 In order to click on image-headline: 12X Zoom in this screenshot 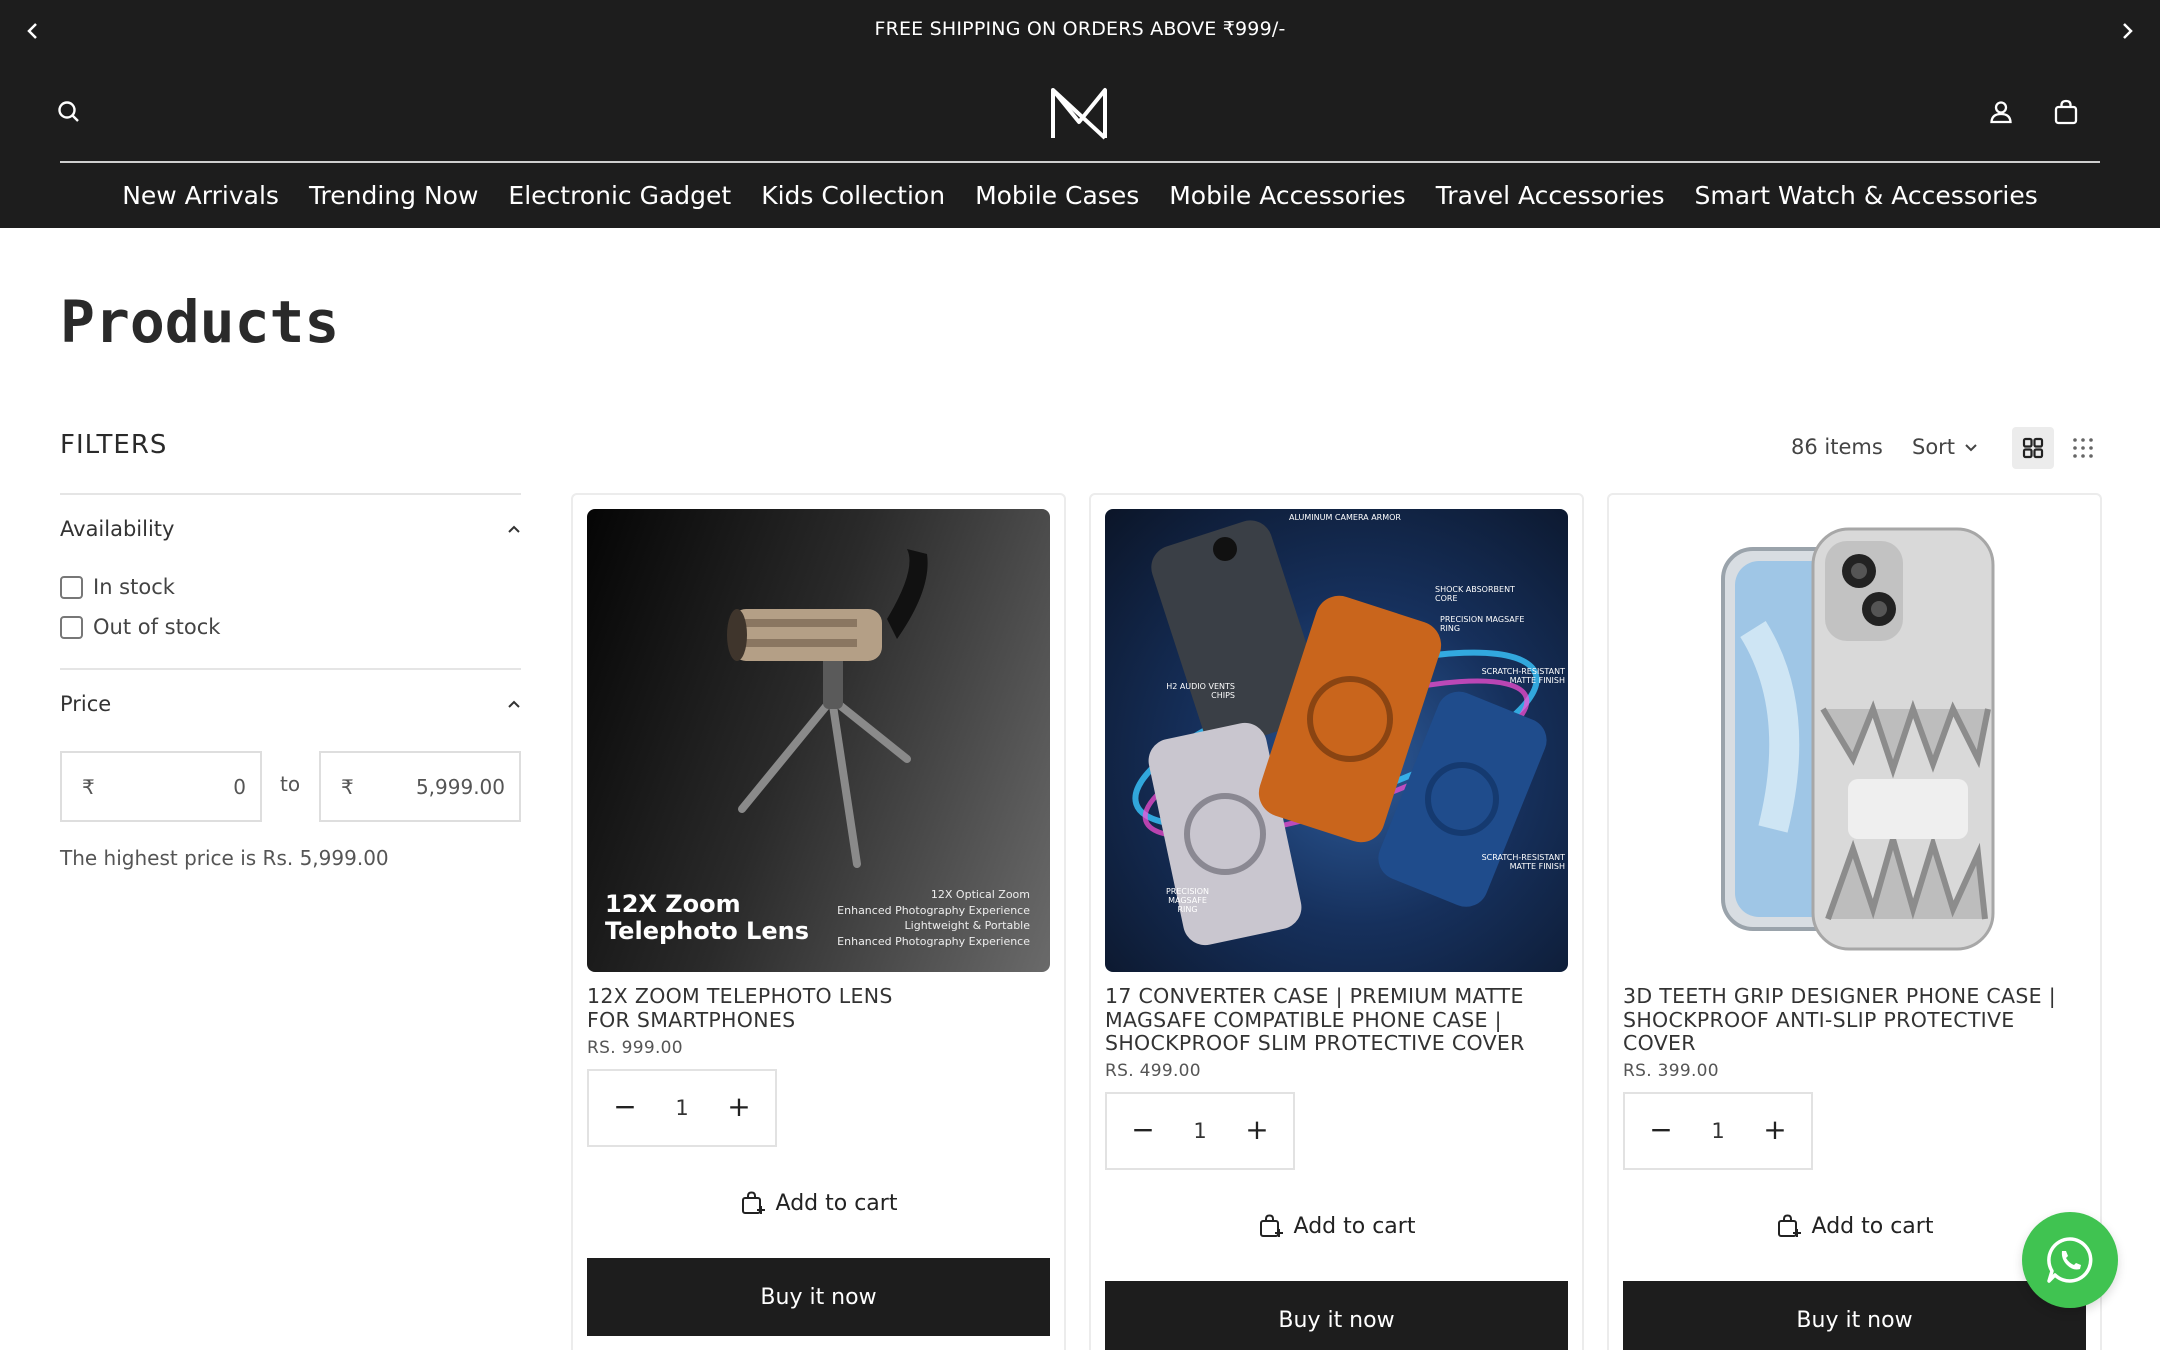, I will do `click(673, 904)`.